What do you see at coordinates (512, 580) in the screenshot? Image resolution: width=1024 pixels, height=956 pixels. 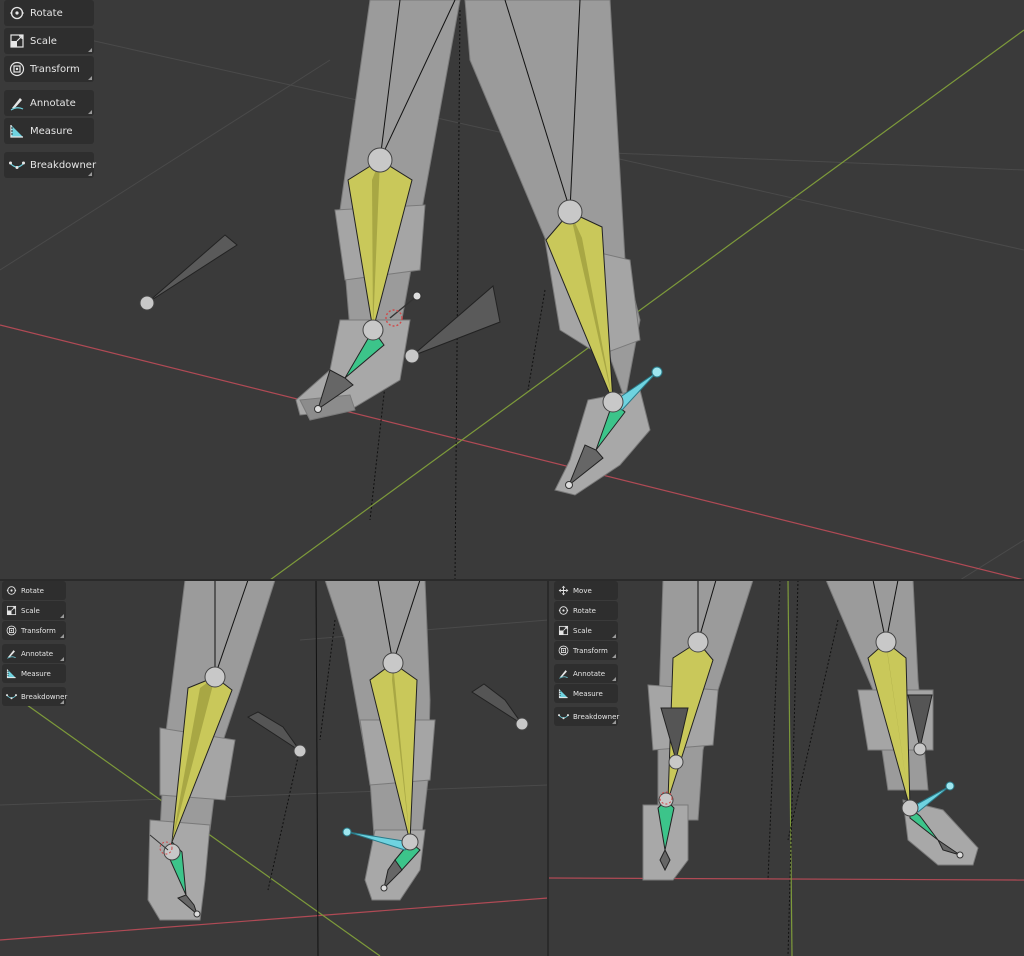 I see `viewport-separator-horizontal` at bounding box center [512, 580].